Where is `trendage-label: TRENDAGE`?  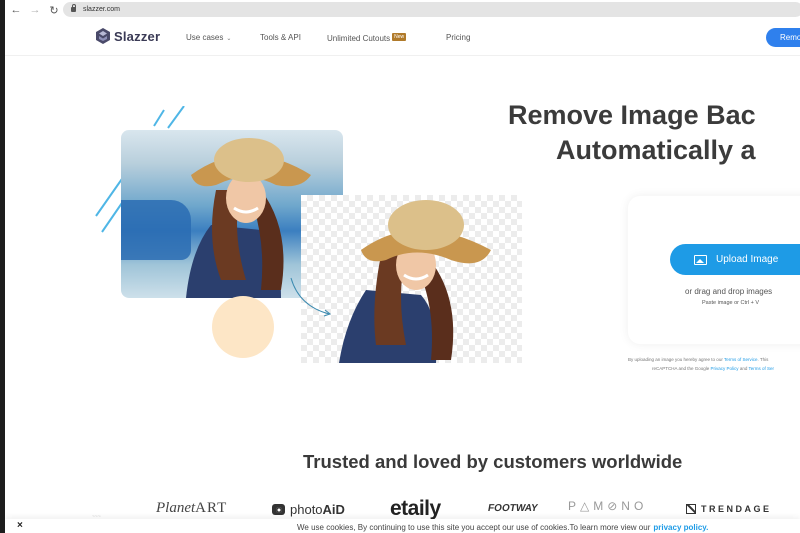
trendage-label: TRENDAGE is located at coordinates (736, 509).